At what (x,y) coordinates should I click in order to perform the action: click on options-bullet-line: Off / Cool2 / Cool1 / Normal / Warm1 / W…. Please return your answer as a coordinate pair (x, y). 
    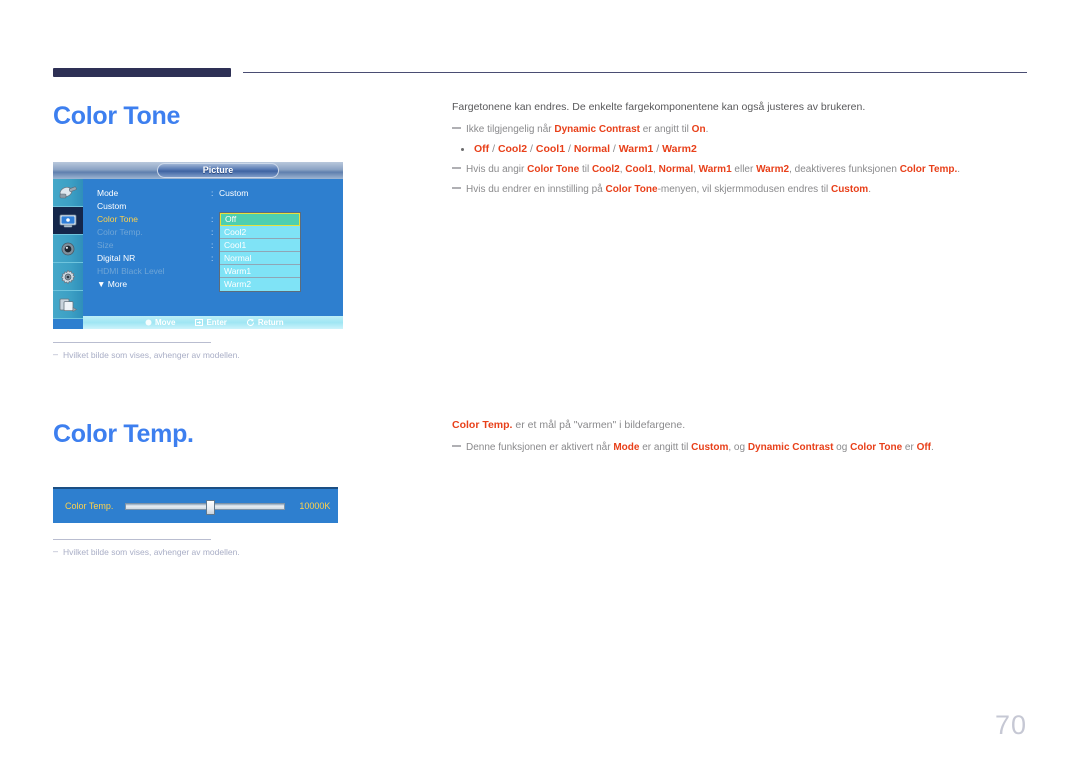
    Looking at the image, I should click on (742, 149).